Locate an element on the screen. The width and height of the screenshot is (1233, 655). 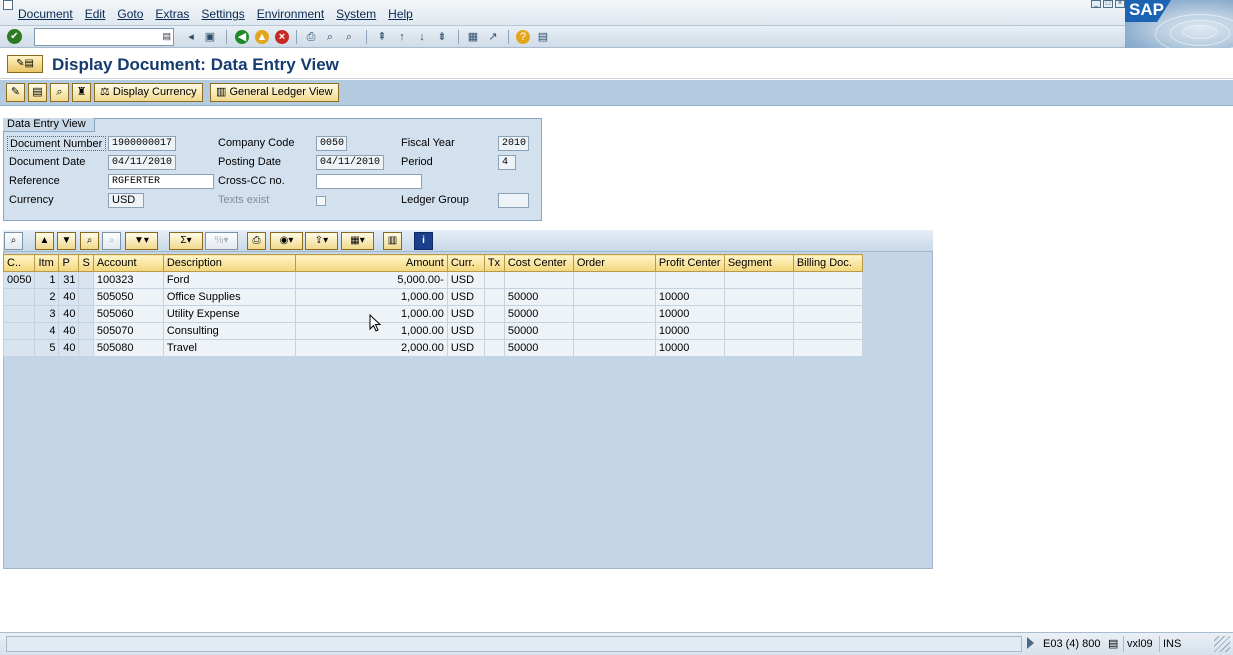
total-icon: Σ▾ is located at coordinates (186, 241).